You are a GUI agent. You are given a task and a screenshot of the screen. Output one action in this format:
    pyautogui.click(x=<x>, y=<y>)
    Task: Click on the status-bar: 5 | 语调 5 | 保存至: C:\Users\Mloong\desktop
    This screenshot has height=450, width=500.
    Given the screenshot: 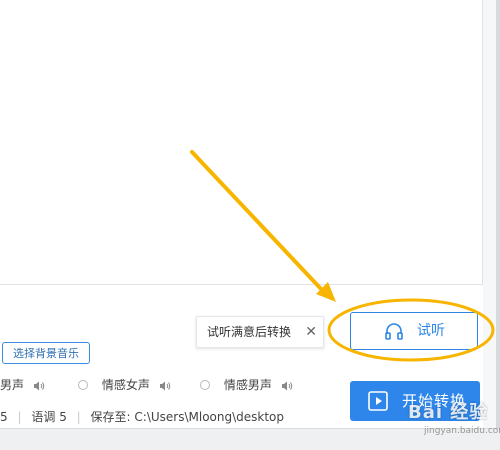 What is the action you would take?
    pyautogui.click(x=142, y=417)
    